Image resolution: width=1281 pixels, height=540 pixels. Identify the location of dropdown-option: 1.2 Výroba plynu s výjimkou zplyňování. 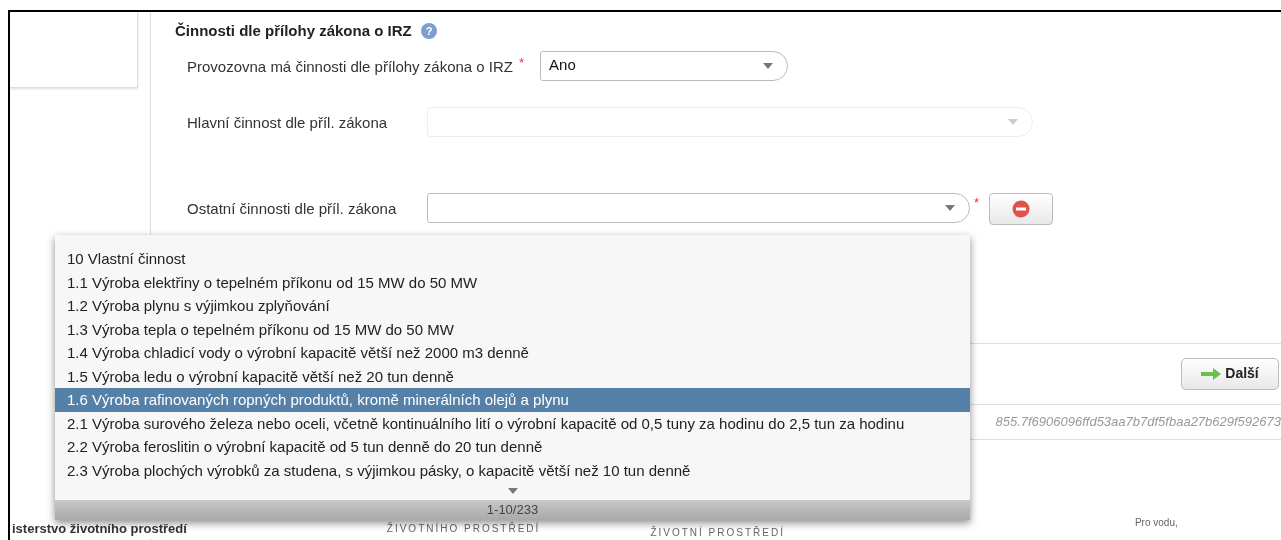
(512, 306).